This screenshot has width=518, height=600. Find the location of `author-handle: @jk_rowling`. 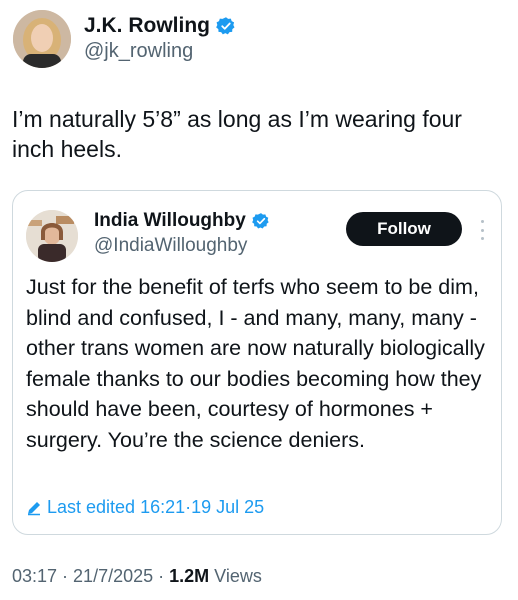

author-handle: @jk_rowling is located at coordinates (138, 51).